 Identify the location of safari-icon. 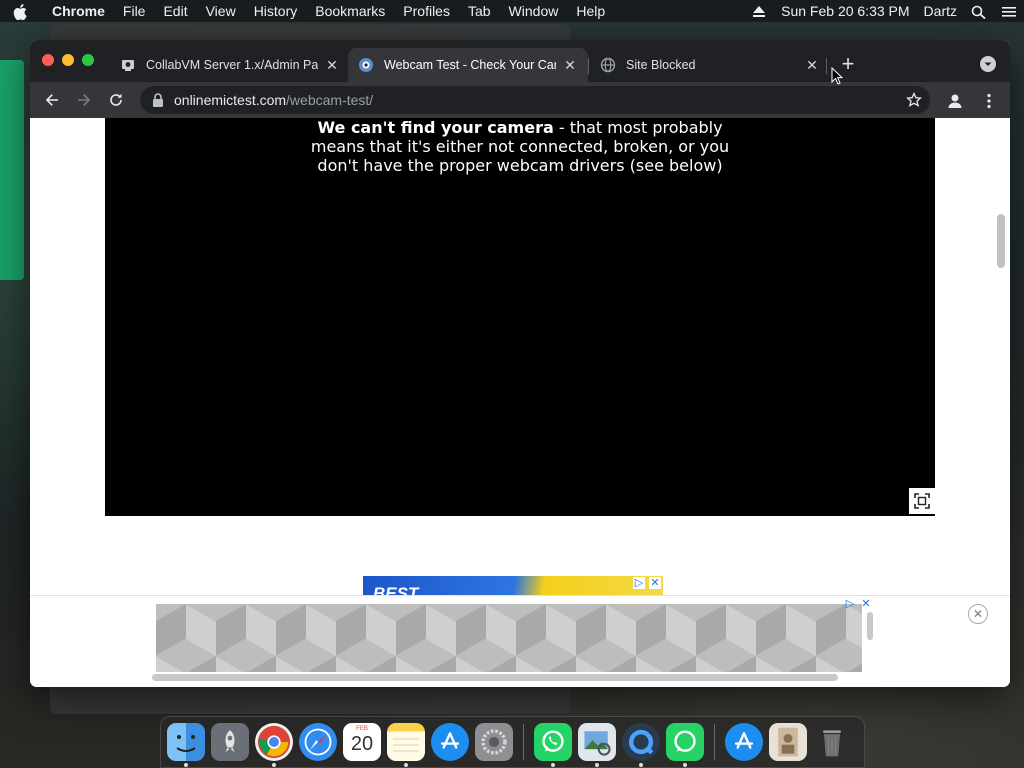
(318, 742).